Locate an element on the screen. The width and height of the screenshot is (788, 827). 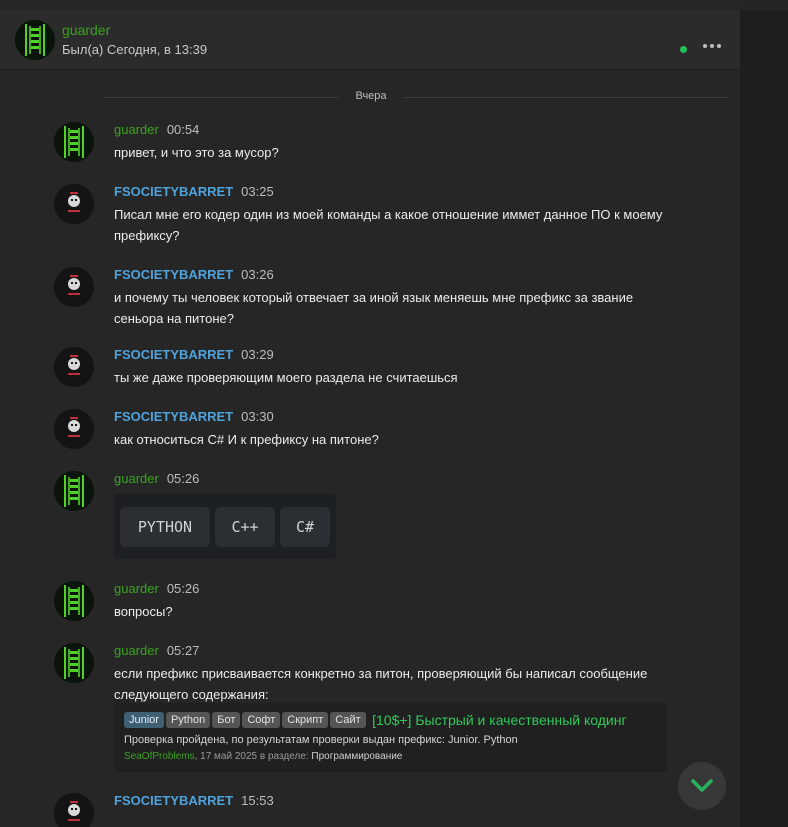
message-author: FSOCIETYBARRET 03:25 is located at coordinates (194, 191).